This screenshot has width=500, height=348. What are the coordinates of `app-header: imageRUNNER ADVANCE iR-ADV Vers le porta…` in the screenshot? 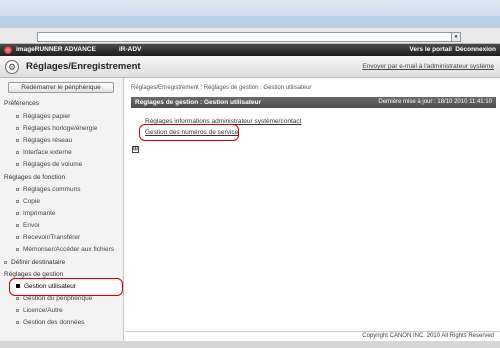 It's located at (250, 50).